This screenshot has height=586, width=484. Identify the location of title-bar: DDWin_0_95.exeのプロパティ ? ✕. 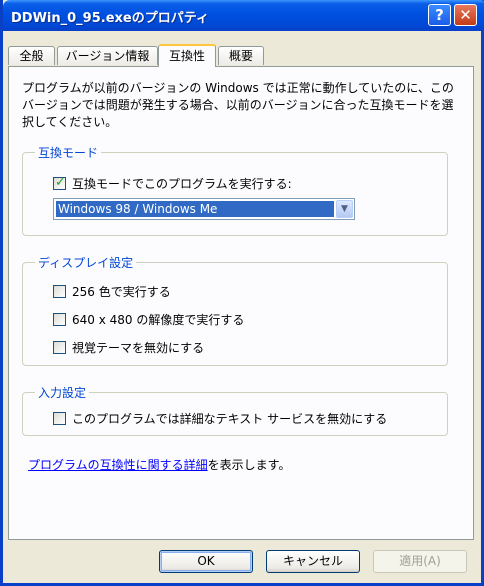
(243, 15).